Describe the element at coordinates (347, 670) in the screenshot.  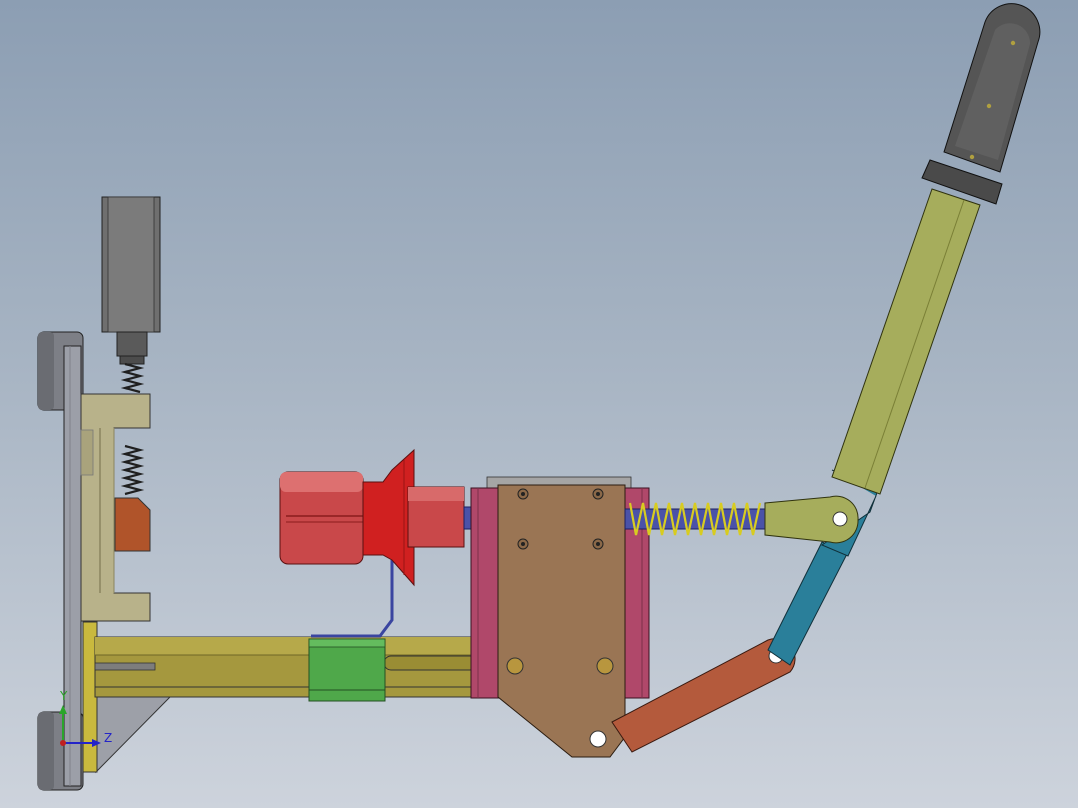
I see `slider-block` at that location.